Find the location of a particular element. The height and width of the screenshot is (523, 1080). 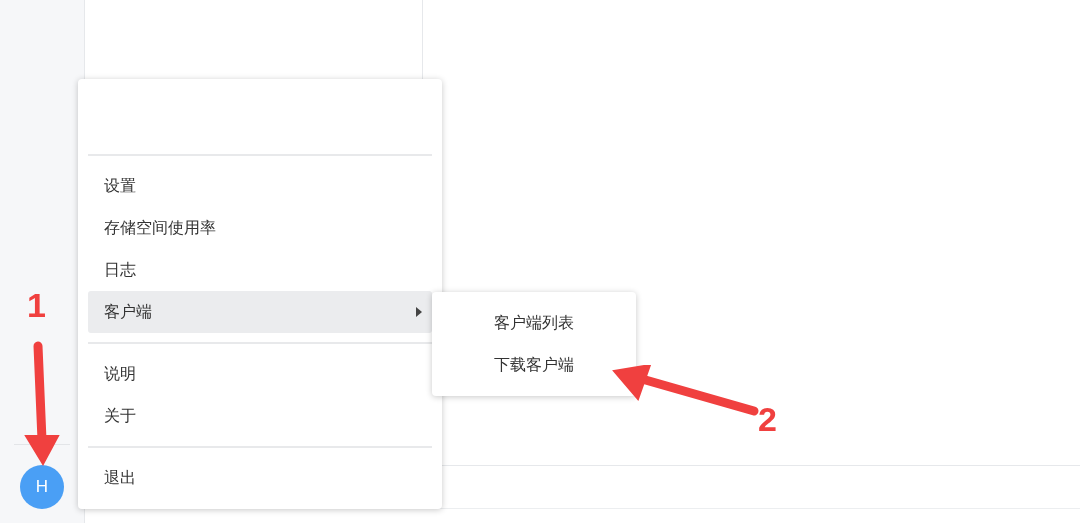

annotation-number: 1 is located at coordinates (36, 305).